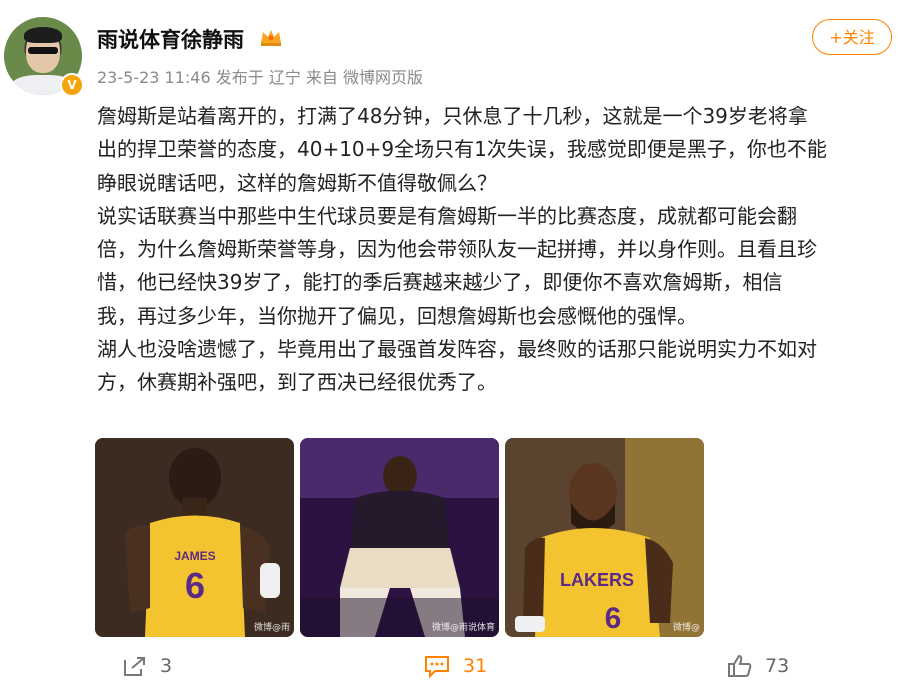  What do you see at coordinates (740, 665) in the screenshot?
I see `thumbs-up-icon` at bounding box center [740, 665].